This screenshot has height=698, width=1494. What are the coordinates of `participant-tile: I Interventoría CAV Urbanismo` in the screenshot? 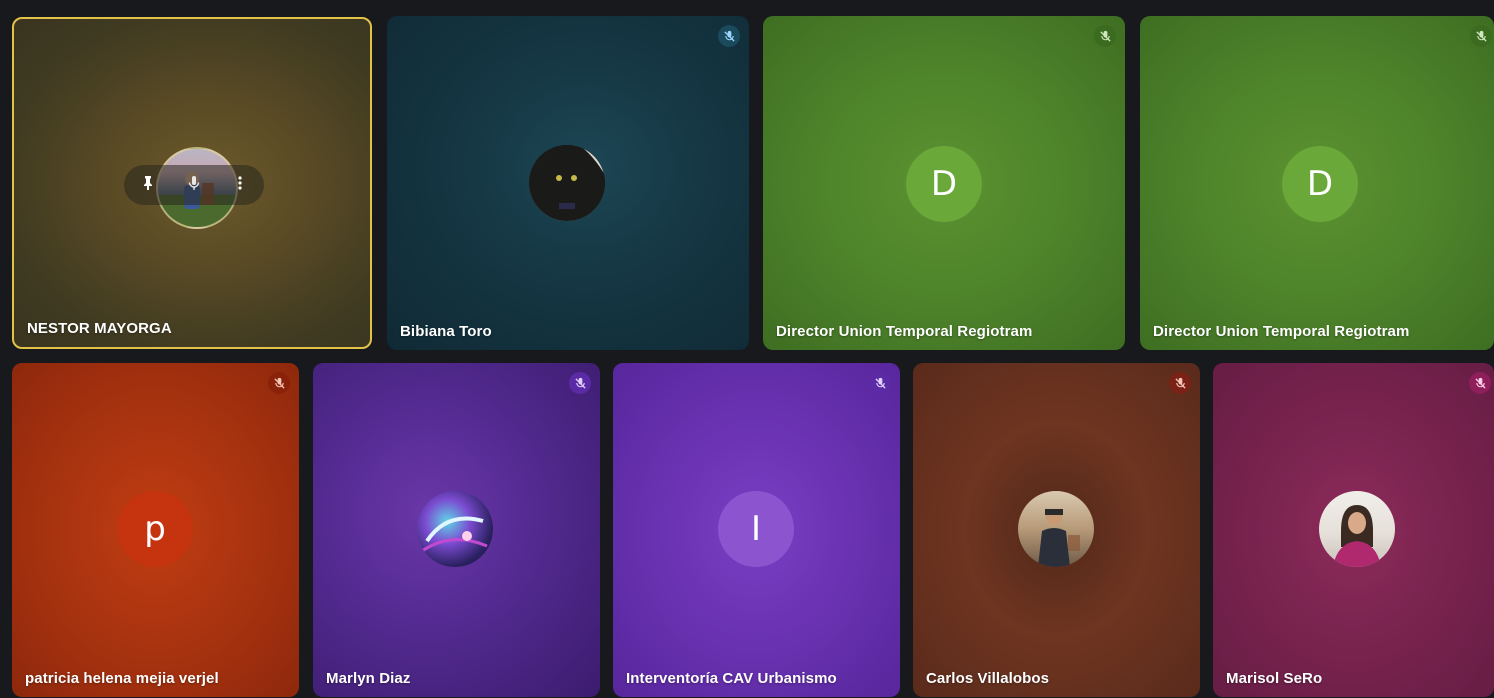 It's located at (756, 530).